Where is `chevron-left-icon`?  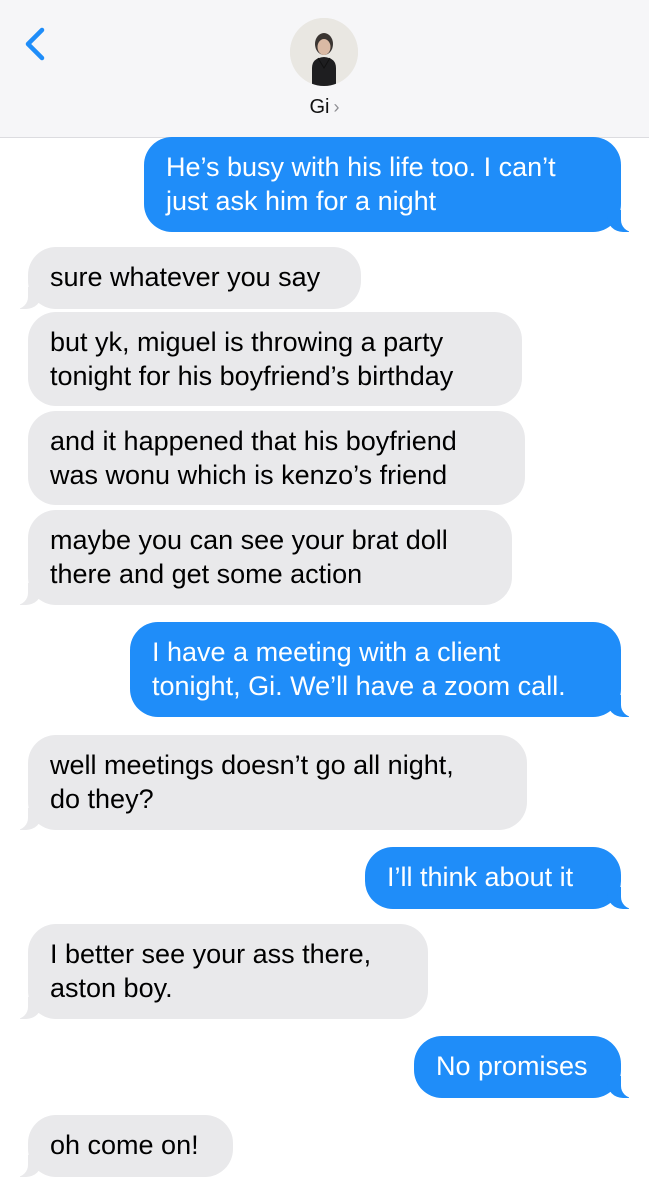
chevron-left-icon is located at coordinates (35, 44).